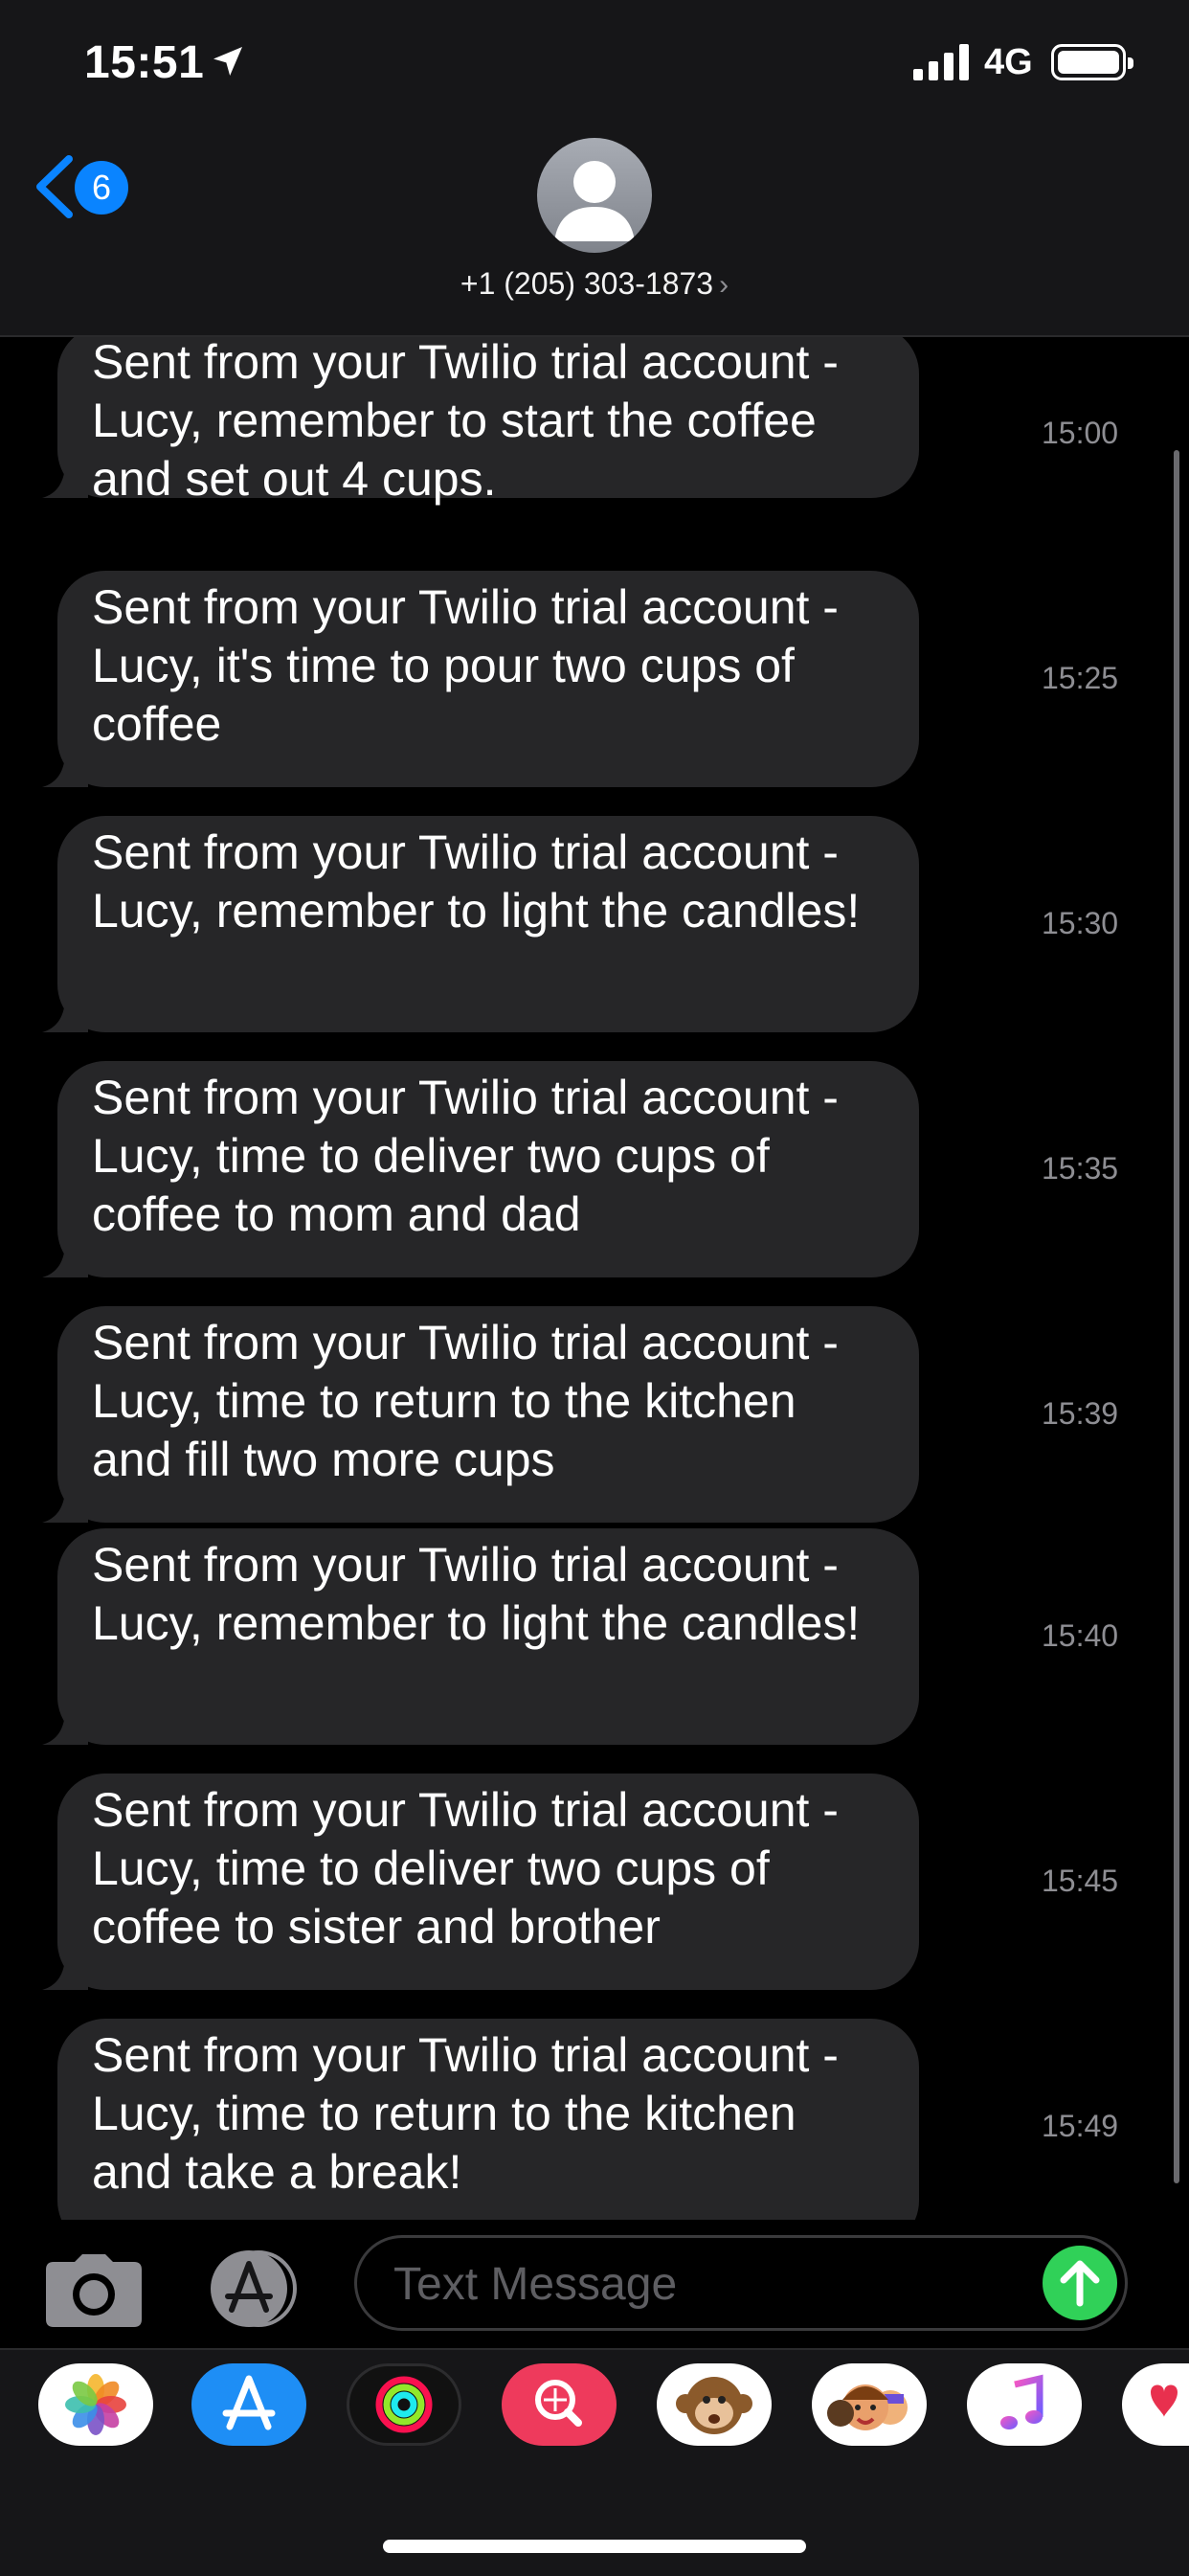 The height and width of the screenshot is (2576, 1189). What do you see at coordinates (587, 283) in the screenshot?
I see `contact-number: +1 (205) 303-1873` at bounding box center [587, 283].